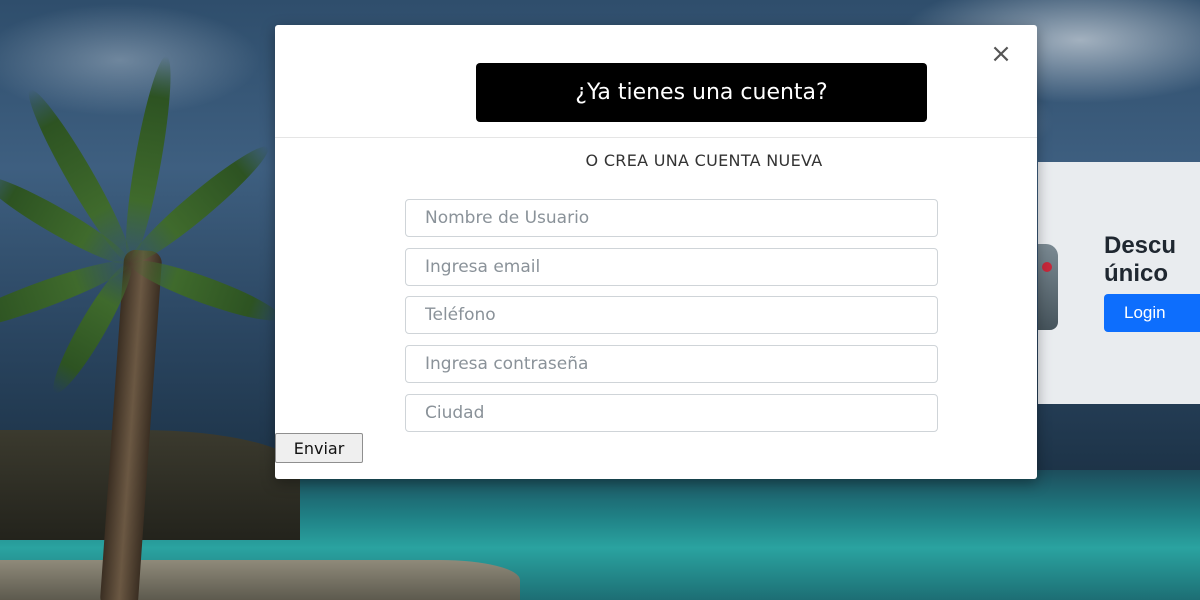 This screenshot has width=1200, height=600. Describe the element at coordinates (1001, 54) in the screenshot. I see `close-icon: ×` at that location.